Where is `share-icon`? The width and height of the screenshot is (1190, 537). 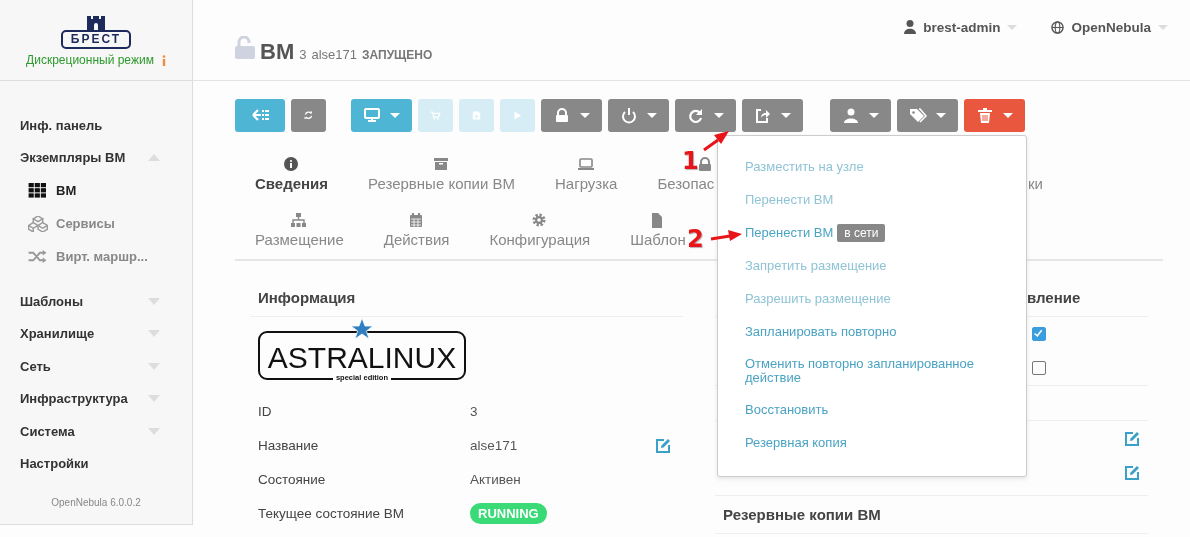 share-icon is located at coordinates (763, 115).